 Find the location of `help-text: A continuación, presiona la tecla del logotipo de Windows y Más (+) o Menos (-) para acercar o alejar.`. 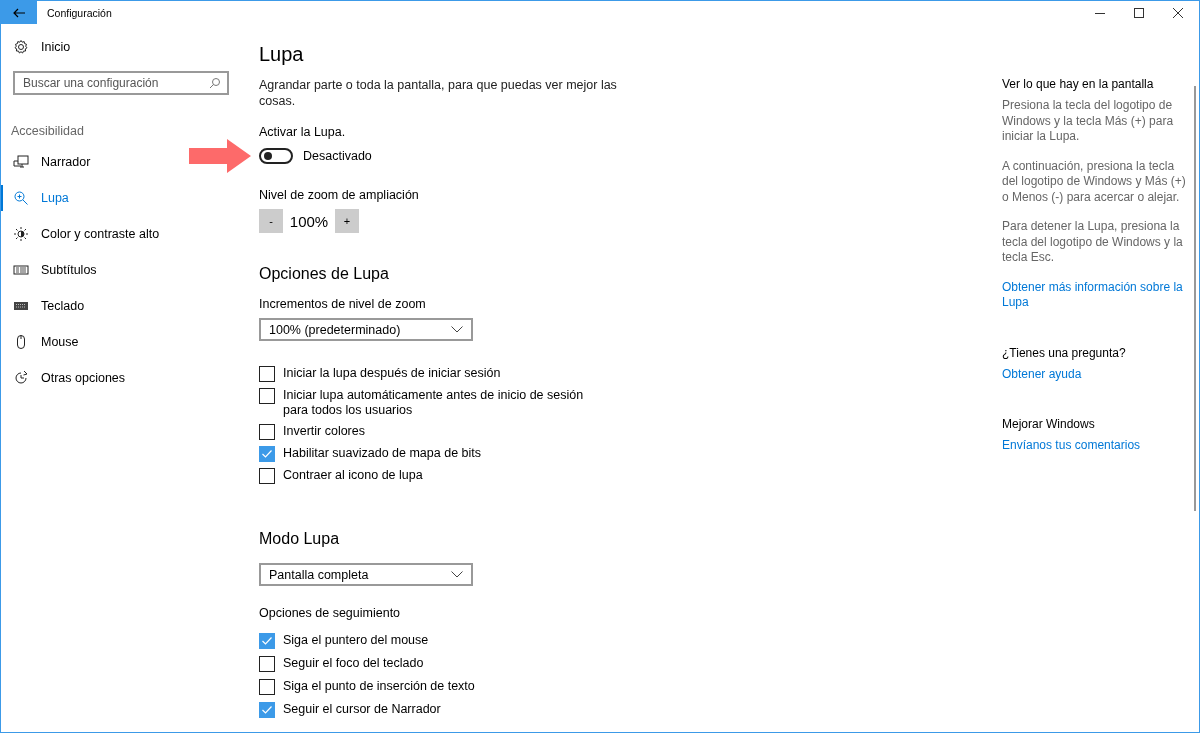

help-text: A continuación, presiona la tecla del logotipo de Windows y Más (+) o Menos (-) para acercar o alejar. is located at coordinates (1094, 181).